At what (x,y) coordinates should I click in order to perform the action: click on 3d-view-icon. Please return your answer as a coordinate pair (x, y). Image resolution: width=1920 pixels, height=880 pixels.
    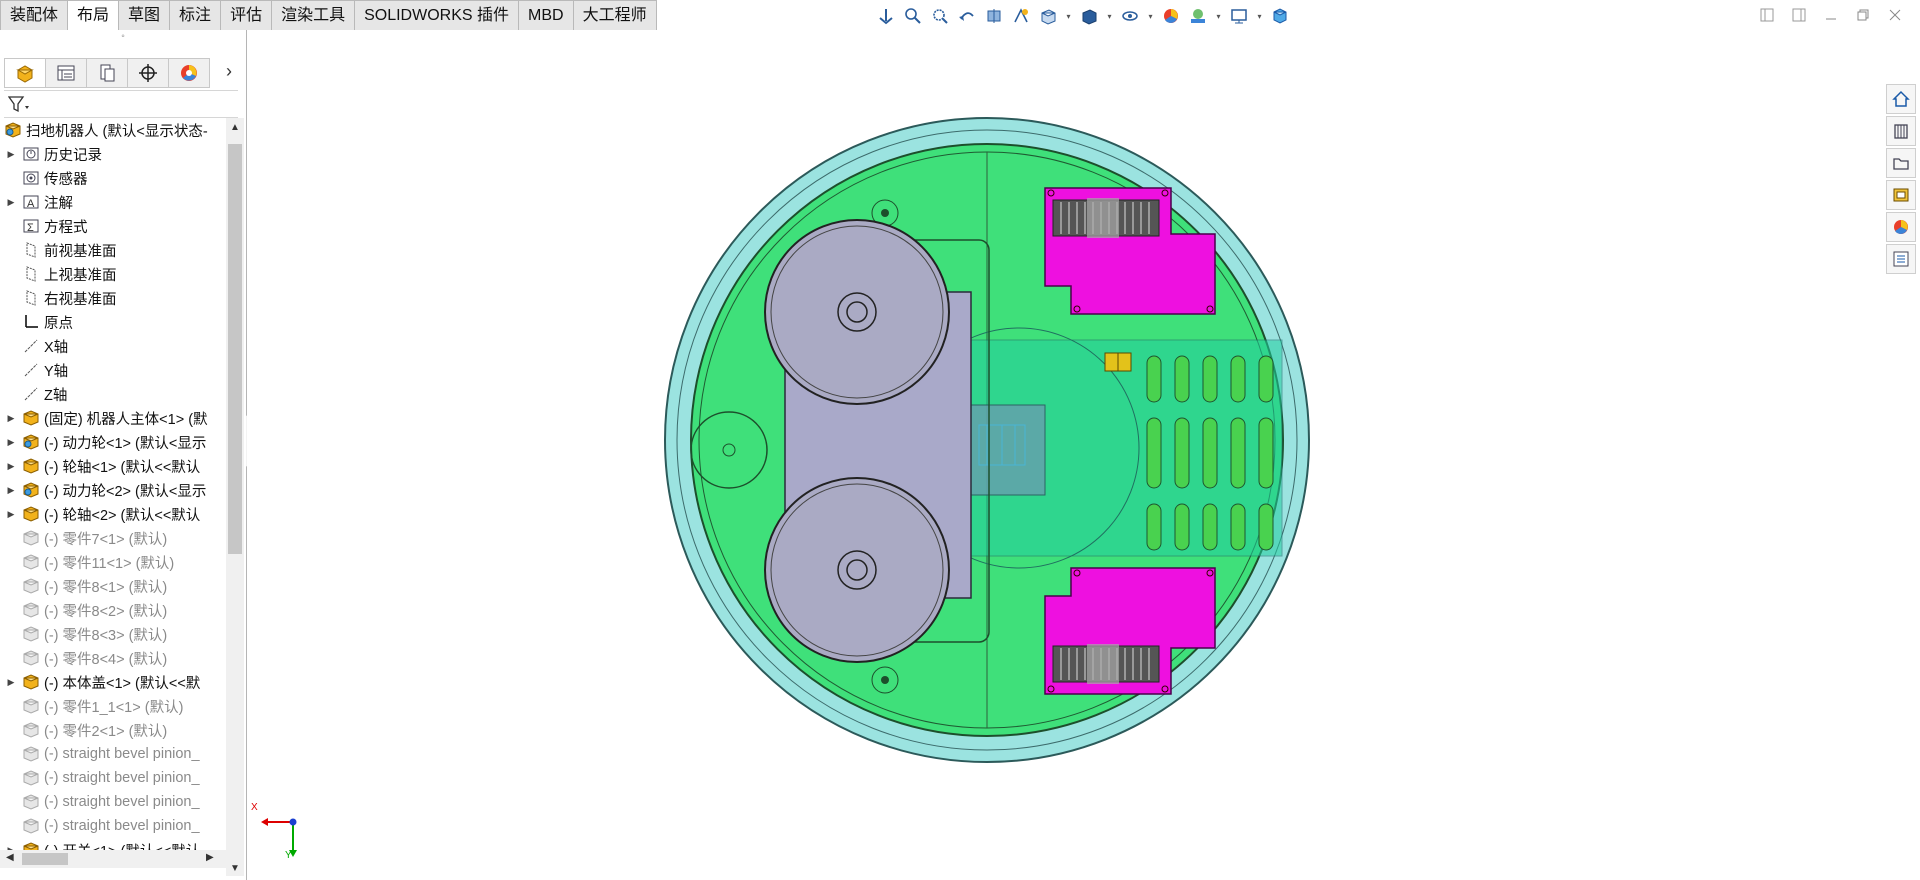
    Looking at the image, I should click on (1280, 16).